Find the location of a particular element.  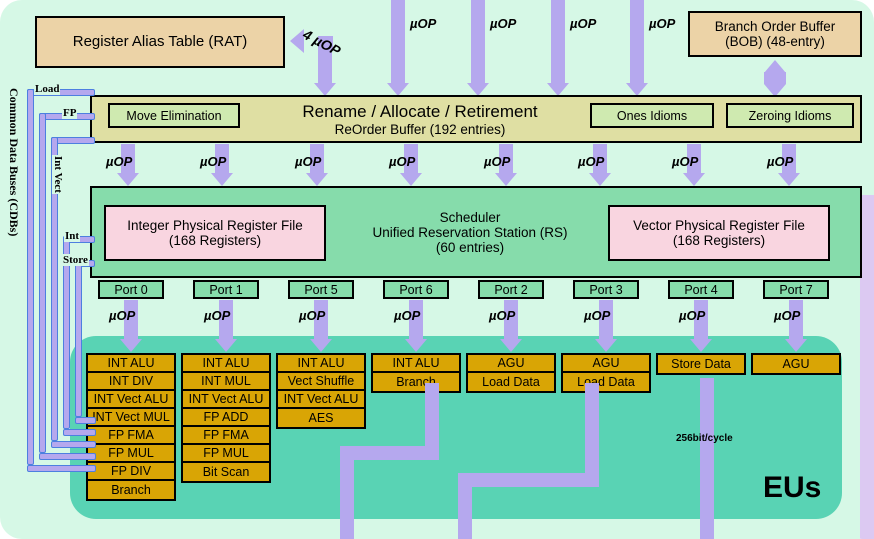

eu-stack-port-3: AGU Load Data is located at coordinates (606, 373).